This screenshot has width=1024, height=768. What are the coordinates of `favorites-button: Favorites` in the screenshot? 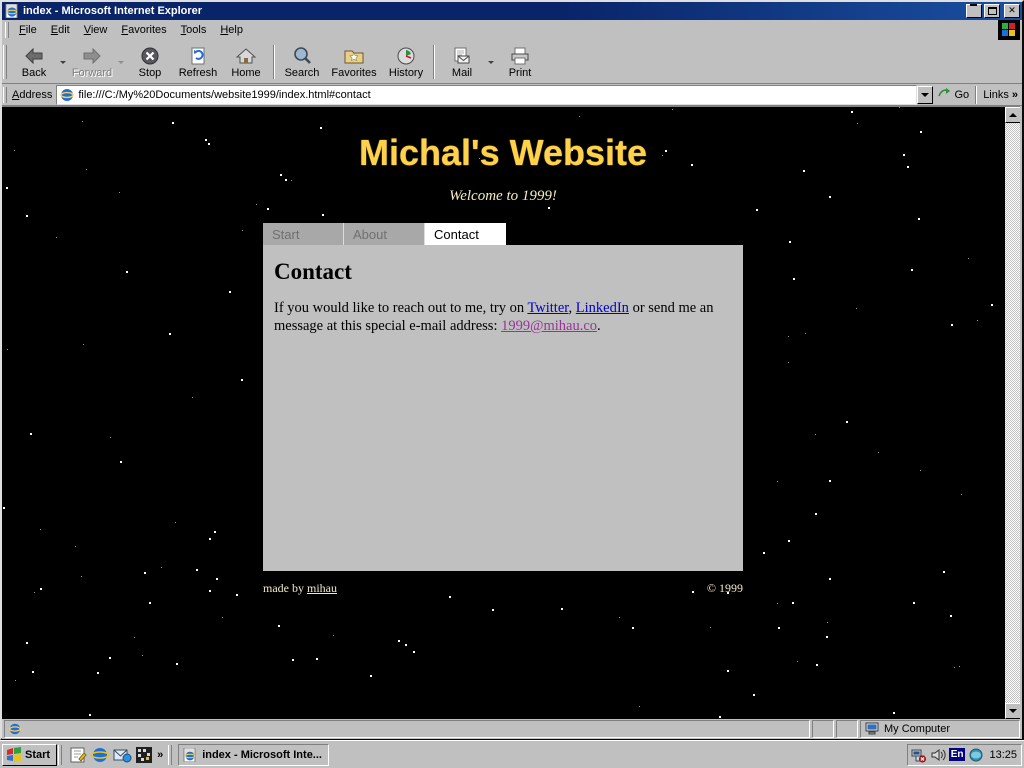 It's located at (354, 62).